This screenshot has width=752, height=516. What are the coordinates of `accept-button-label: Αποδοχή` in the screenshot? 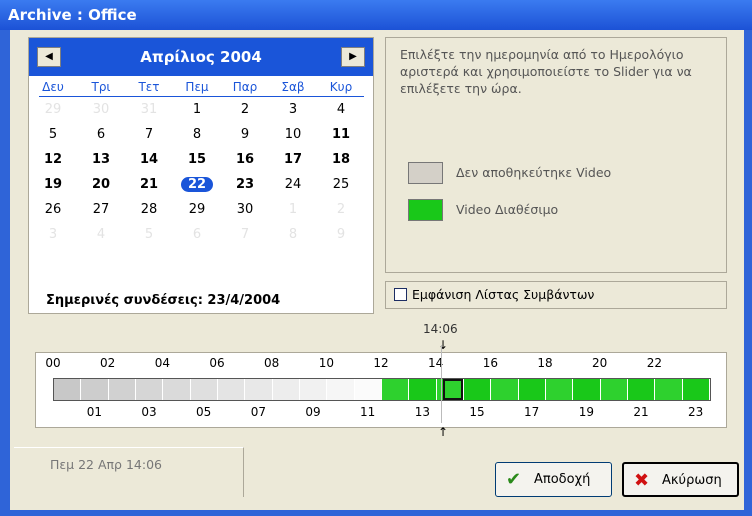 It's located at (562, 479).